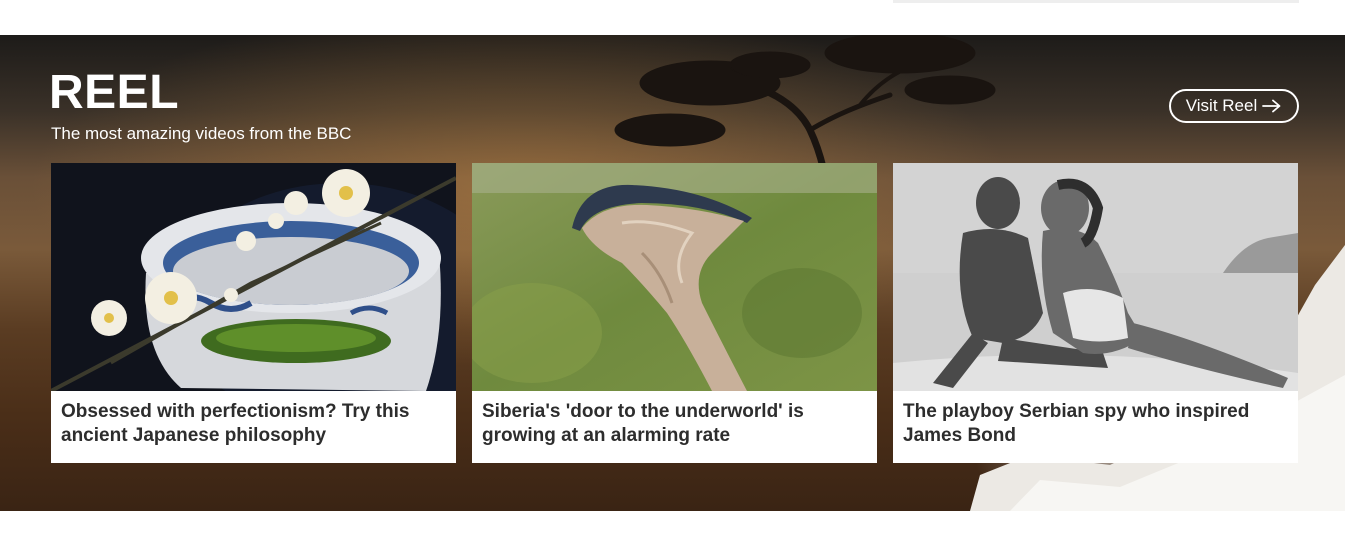  Describe the element at coordinates (1096, 1) in the screenshot. I see `divider-line` at that location.